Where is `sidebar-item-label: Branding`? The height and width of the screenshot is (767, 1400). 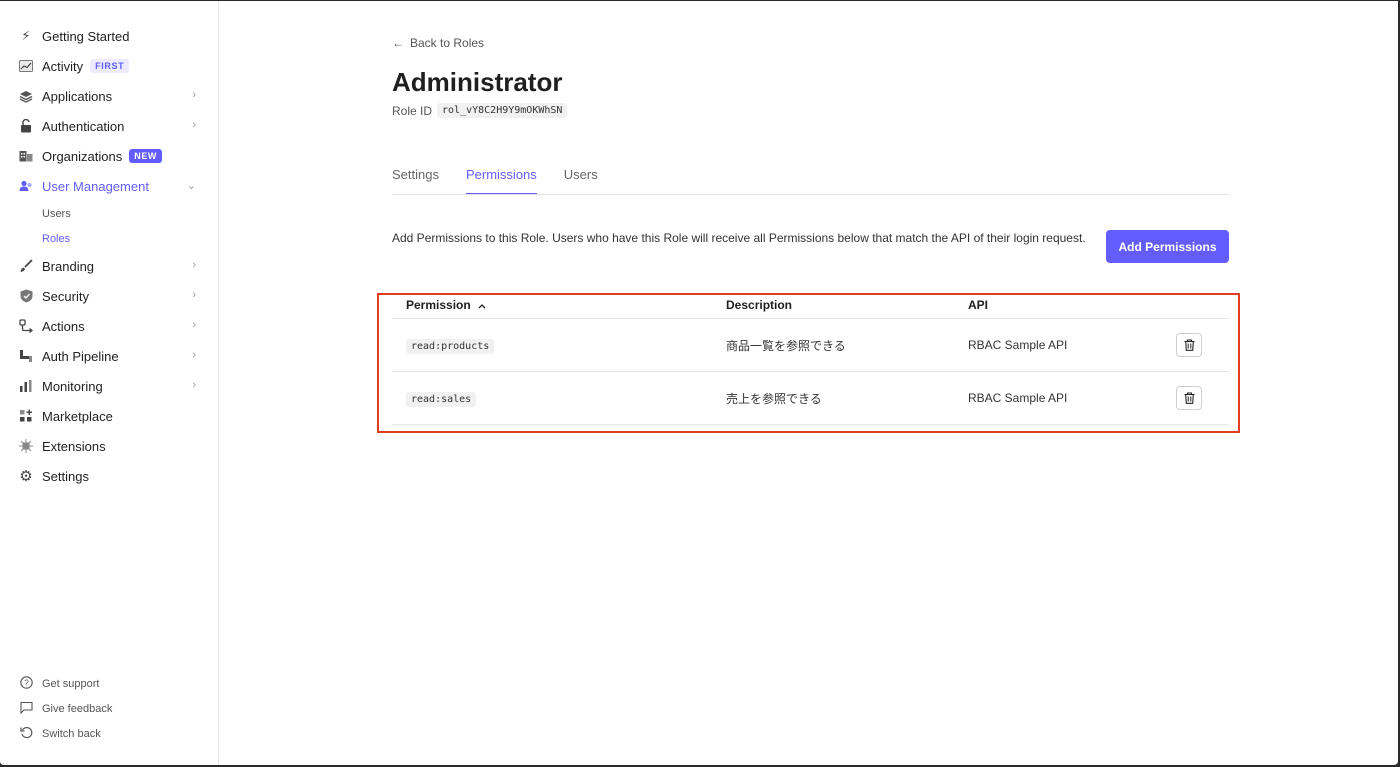 sidebar-item-label: Branding is located at coordinates (68, 266).